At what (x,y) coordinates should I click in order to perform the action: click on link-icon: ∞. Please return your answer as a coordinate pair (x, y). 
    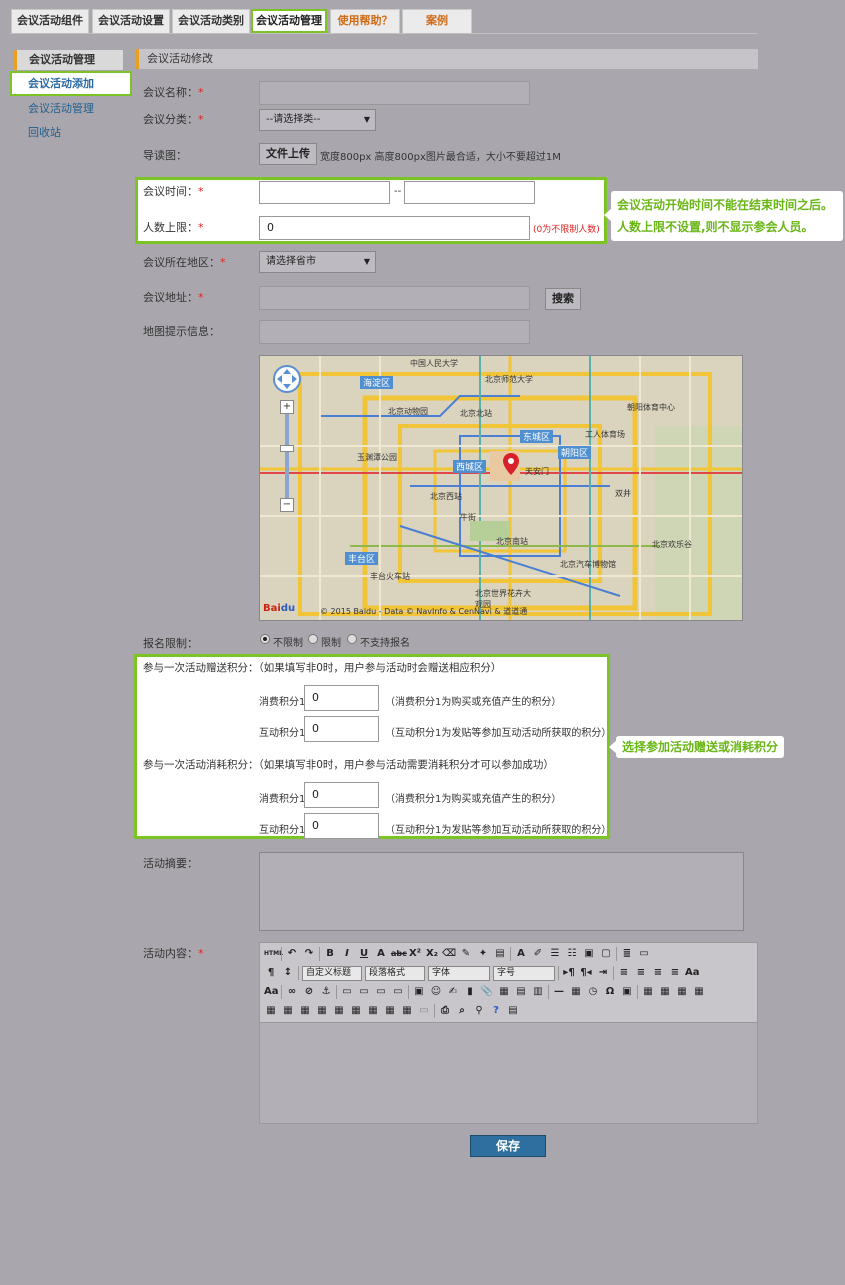
    Looking at the image, I should click on (292, 992).